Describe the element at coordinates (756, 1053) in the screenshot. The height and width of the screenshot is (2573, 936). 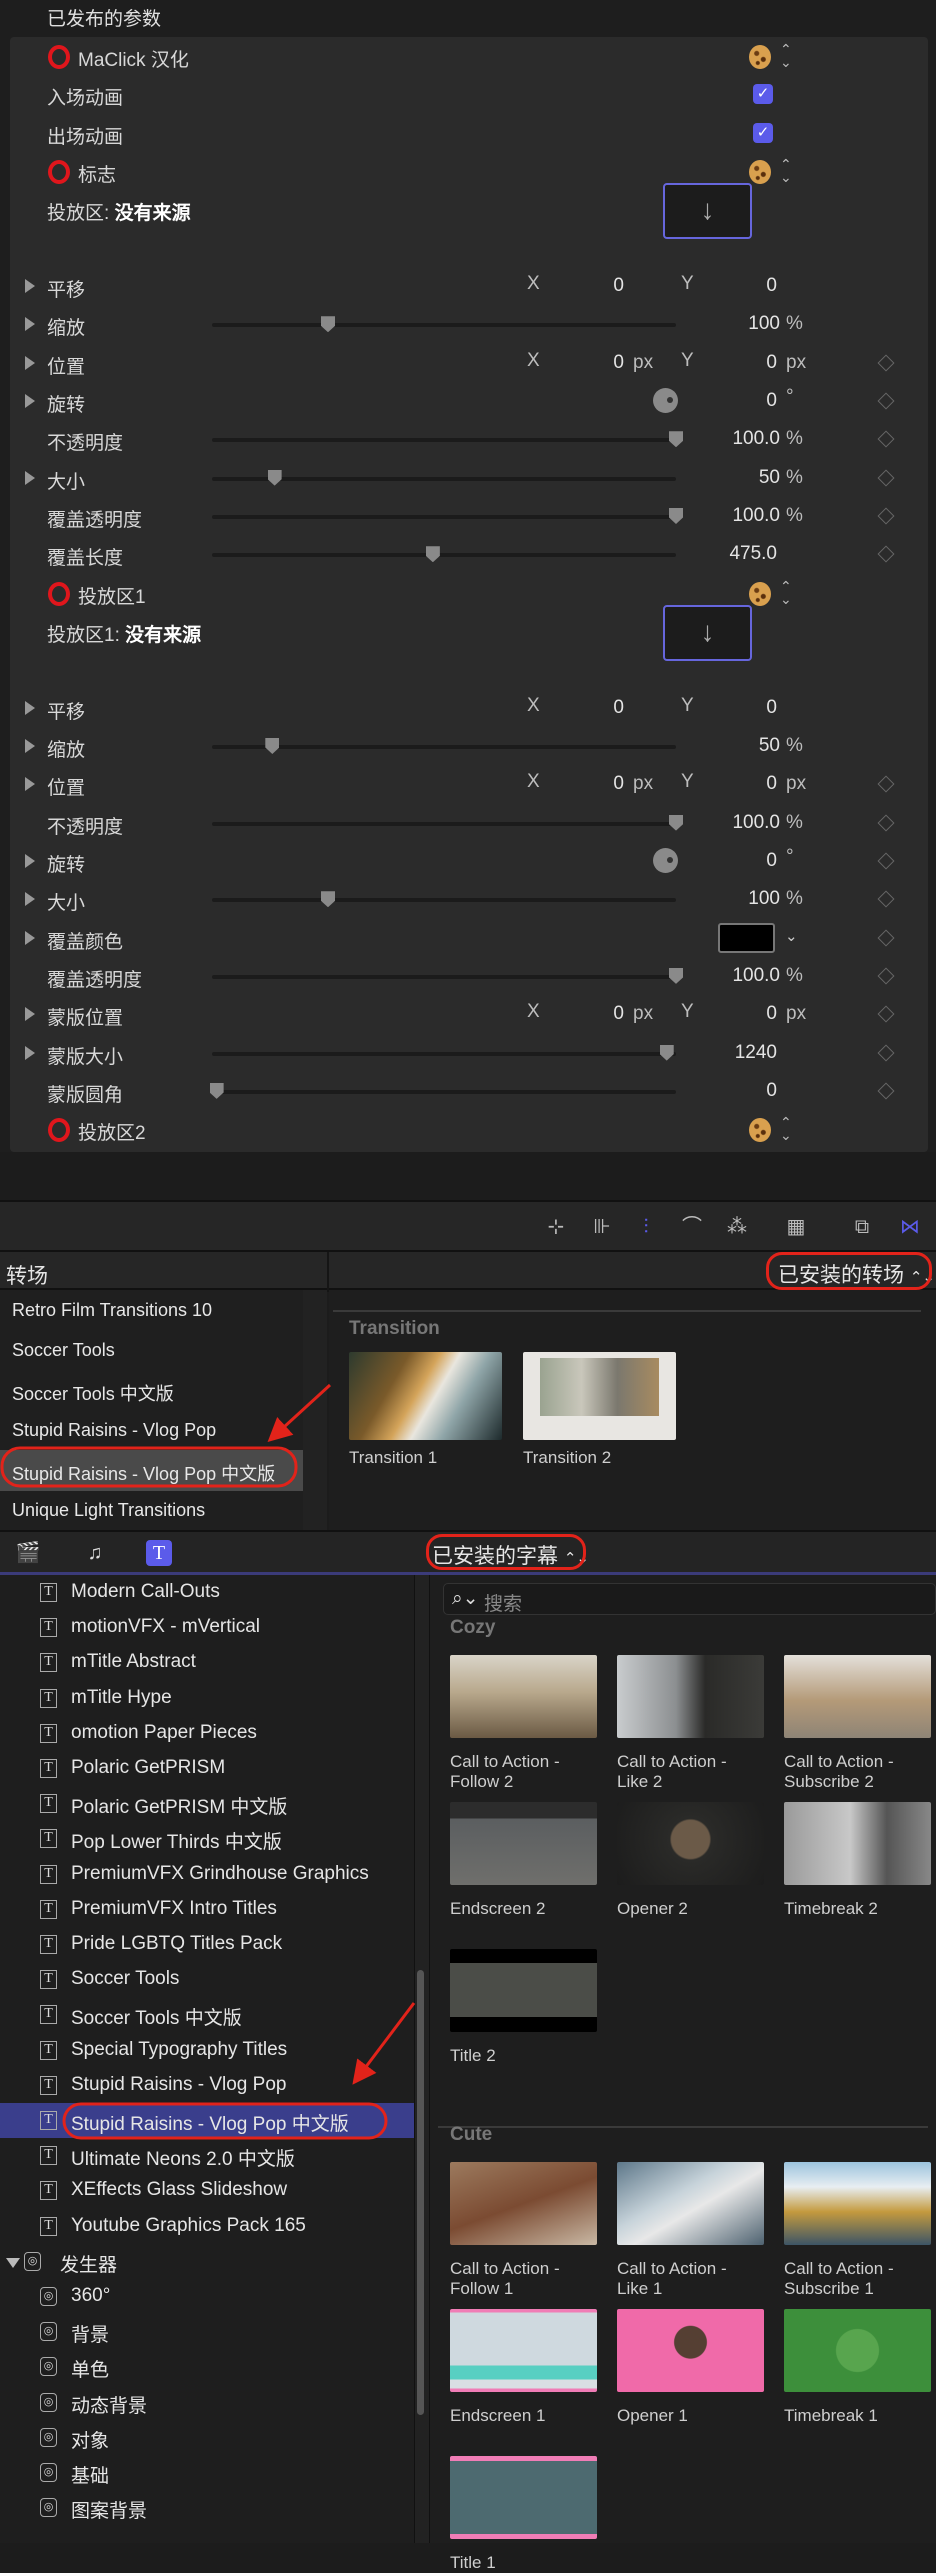
I see `param-value: 1240` at that location.